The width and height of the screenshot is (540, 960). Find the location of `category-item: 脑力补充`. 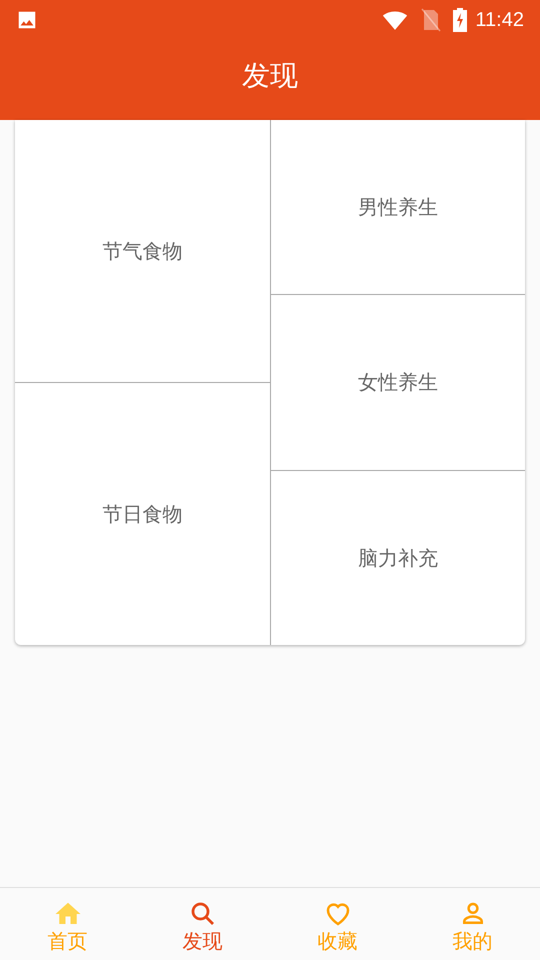

category-item: 脑力补充 is located at coordinates (398, 557).